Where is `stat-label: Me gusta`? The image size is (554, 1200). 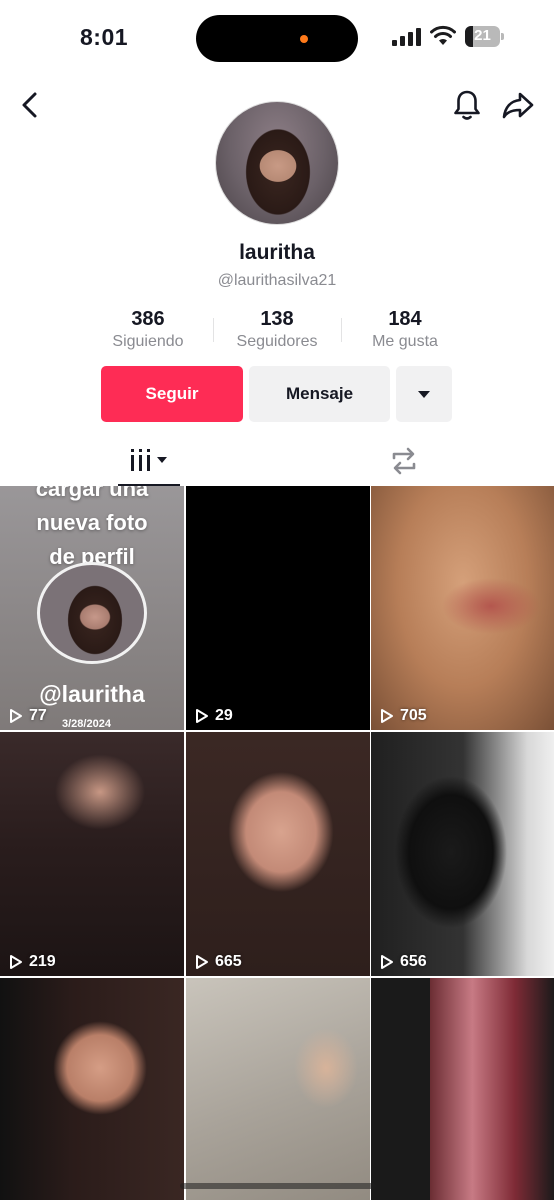 stat-label: Me gusta is located at coordinates (405, 341).